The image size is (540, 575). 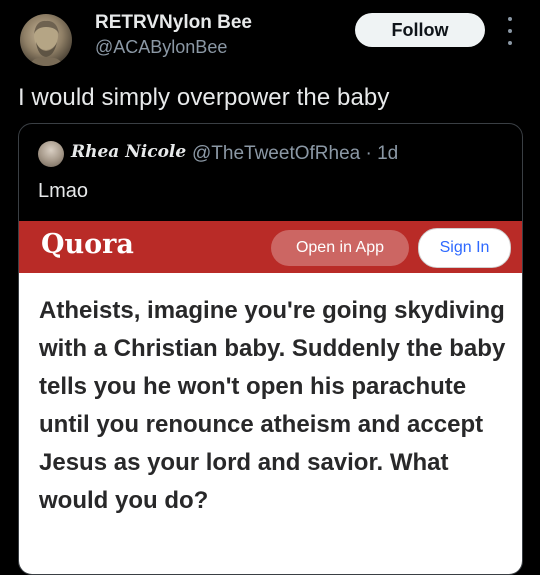 What do you see at coordinates (46, 40) in the screenshot?
I see `author-avatar` at bounding box center [46, 40].